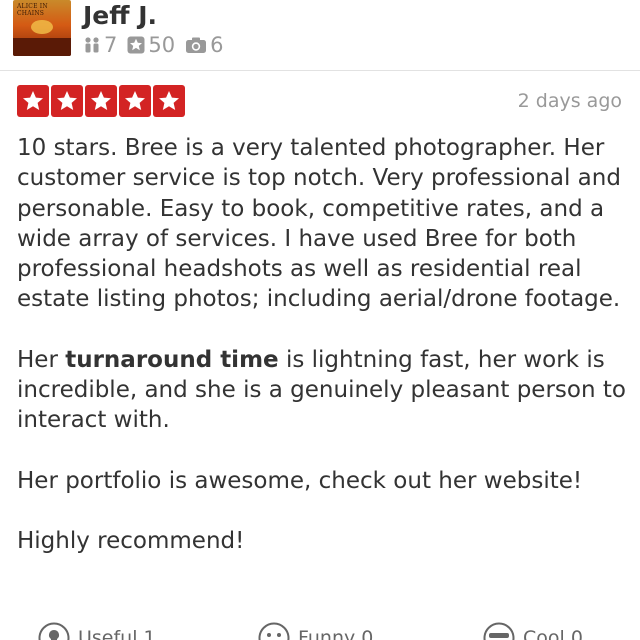 The height and width of the screenshot is (640, 640). Describe the element at coordinates (54, 631) in the screenshot. I see `lightbulb-icon` at that location.